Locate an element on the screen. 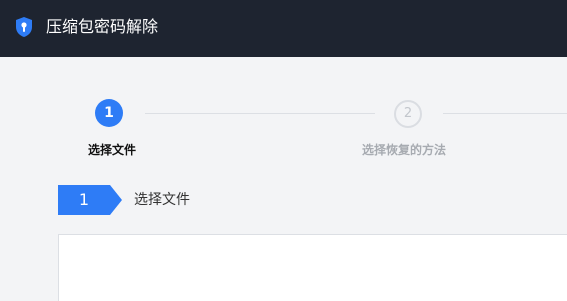 Image resolution: width=567 pixels, height=301 pixels. shield-key-icon is located at coordinates (24, 27).